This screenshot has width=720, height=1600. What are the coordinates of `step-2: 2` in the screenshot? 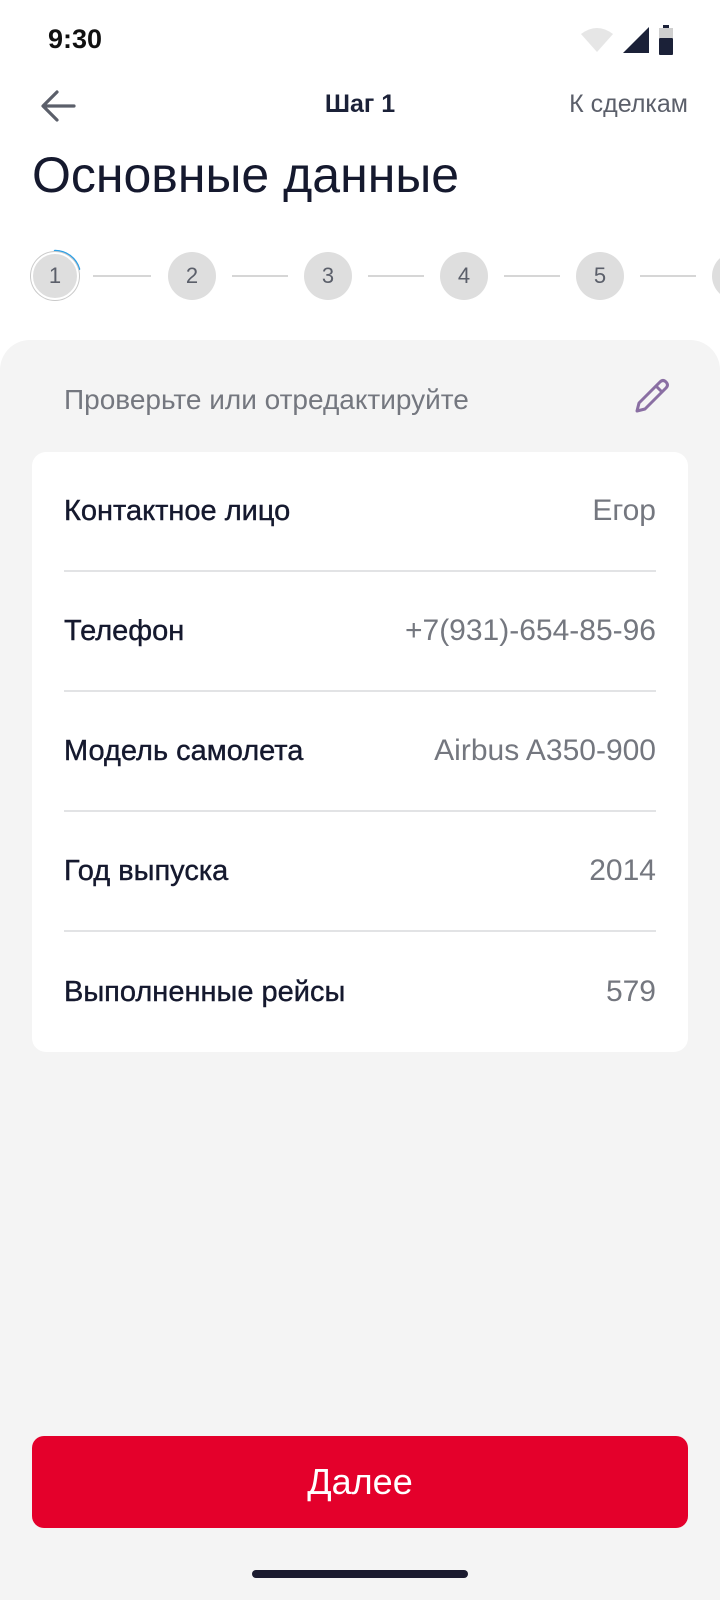 It's located at (192, 276).